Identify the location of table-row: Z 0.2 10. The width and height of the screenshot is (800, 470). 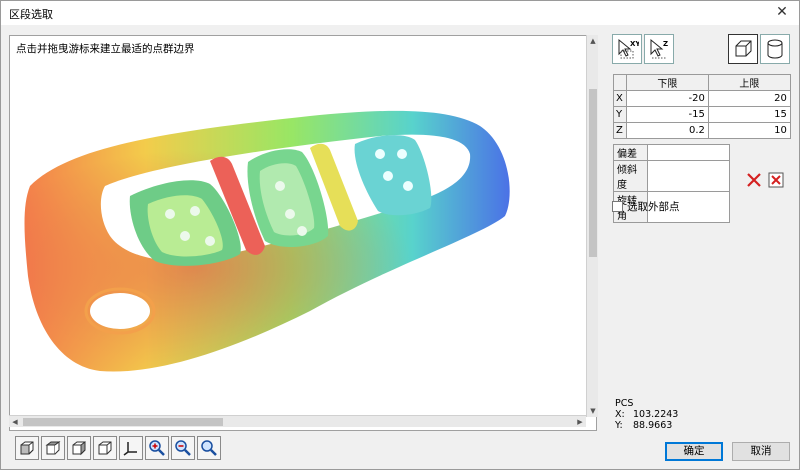
(702, 130).